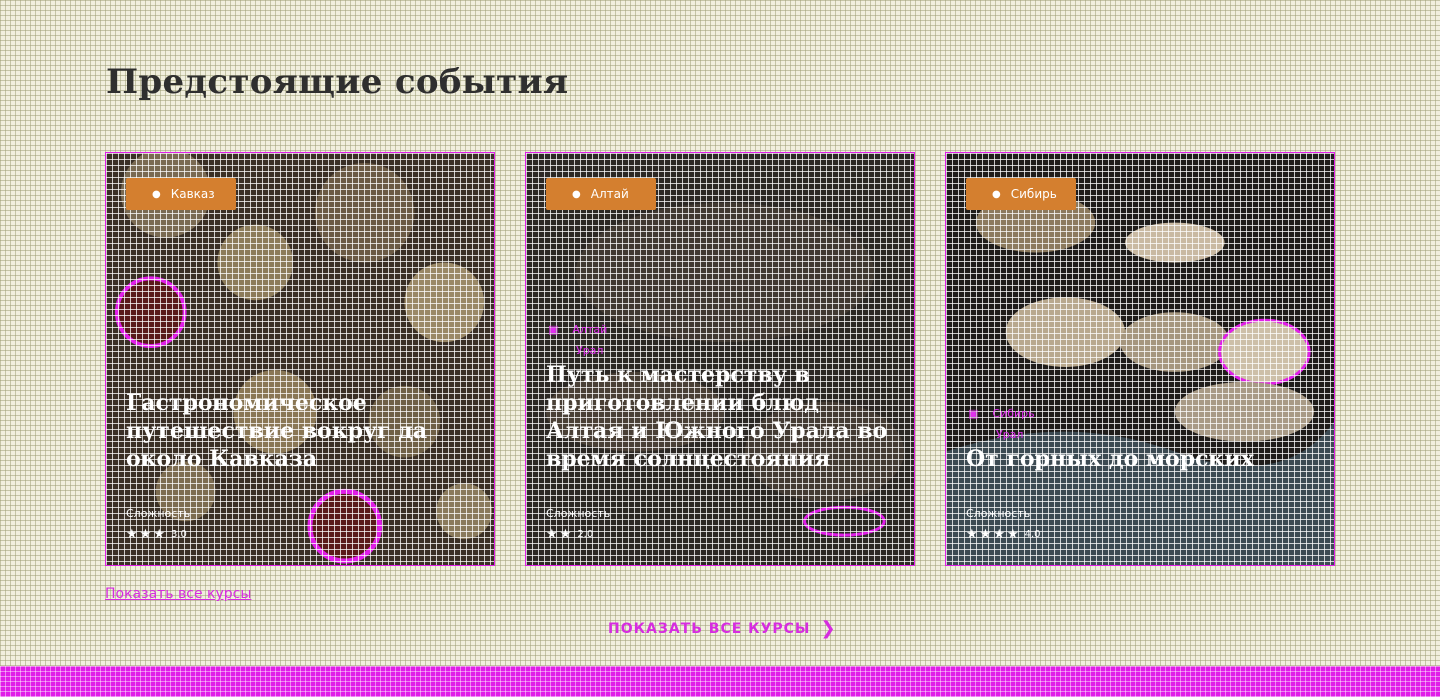 The image size is (1440, 697). What do you see at coordinates (1013, 413) in the screenshot?
I see `meta-line: Сибирь` at bounding box center [1013, 413].